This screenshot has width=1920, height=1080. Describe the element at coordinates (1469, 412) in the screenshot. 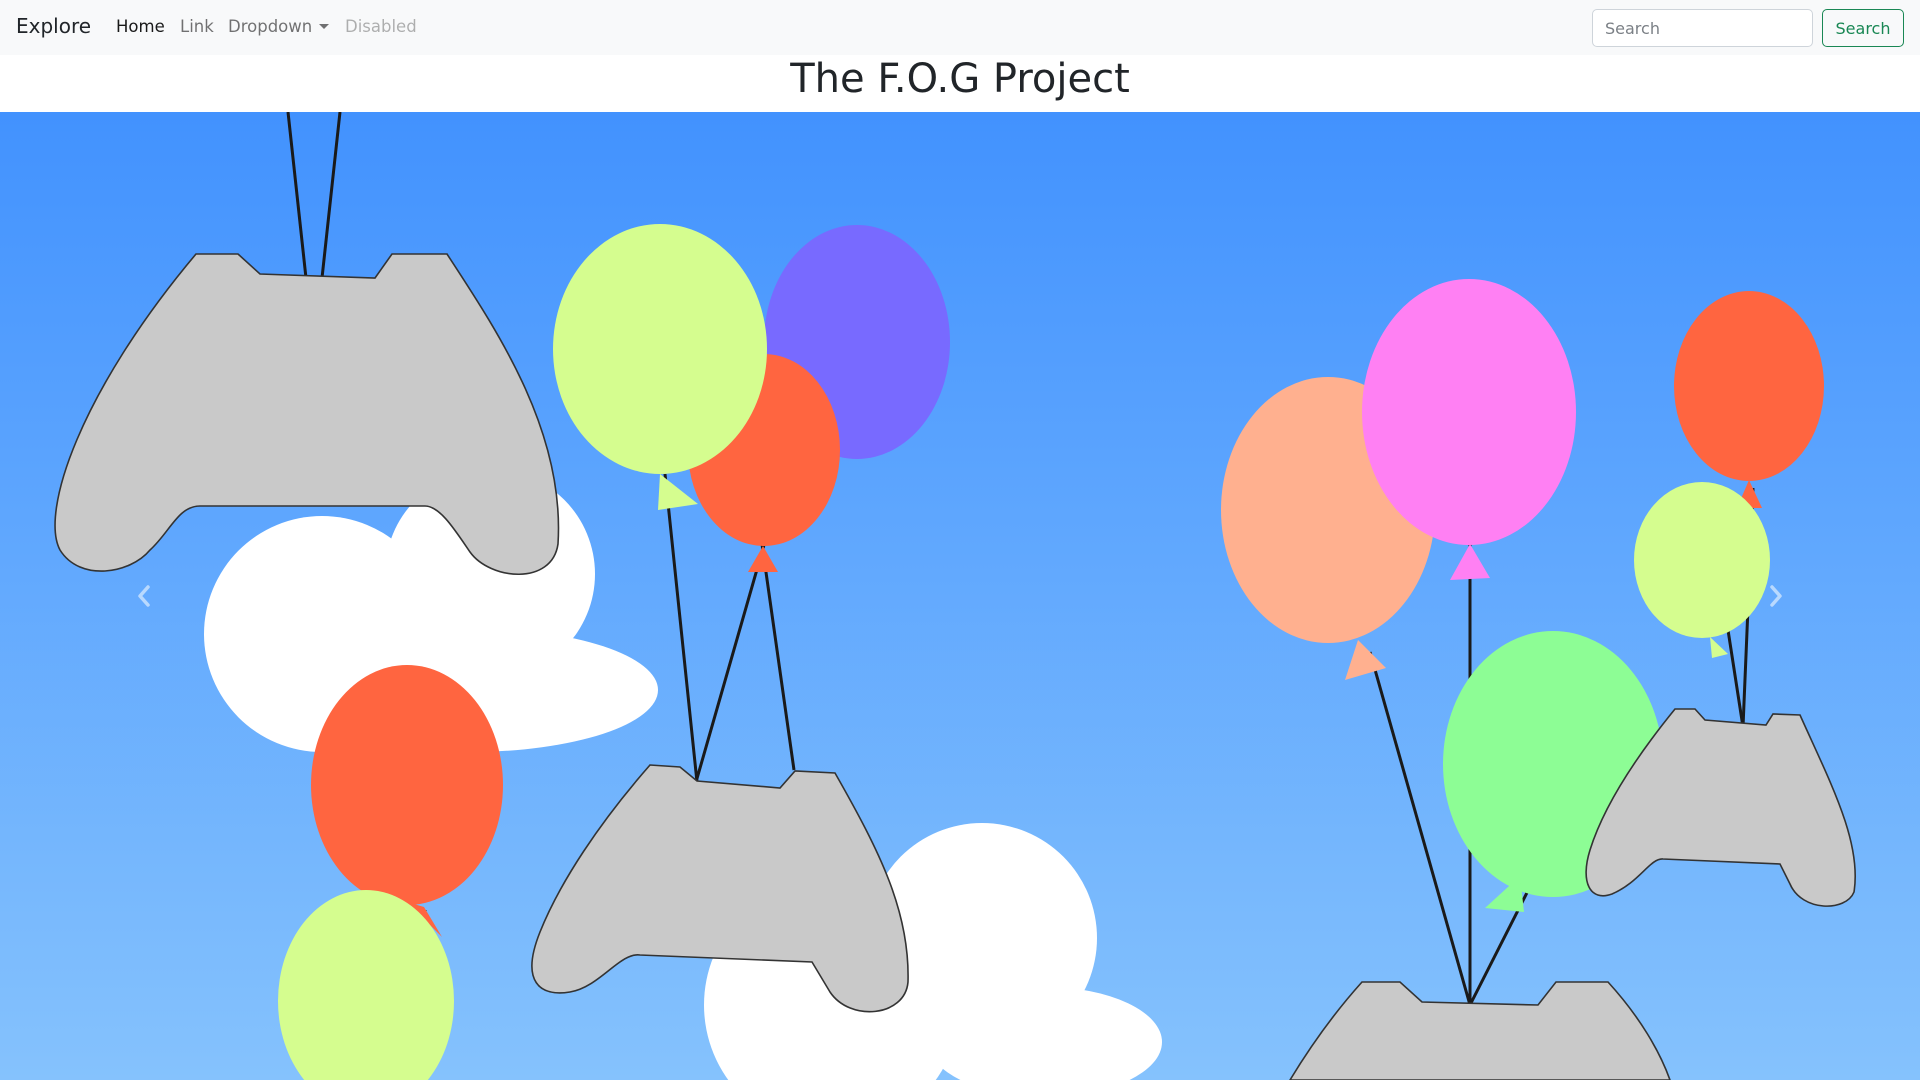

I see `balloon-pink` at that location.